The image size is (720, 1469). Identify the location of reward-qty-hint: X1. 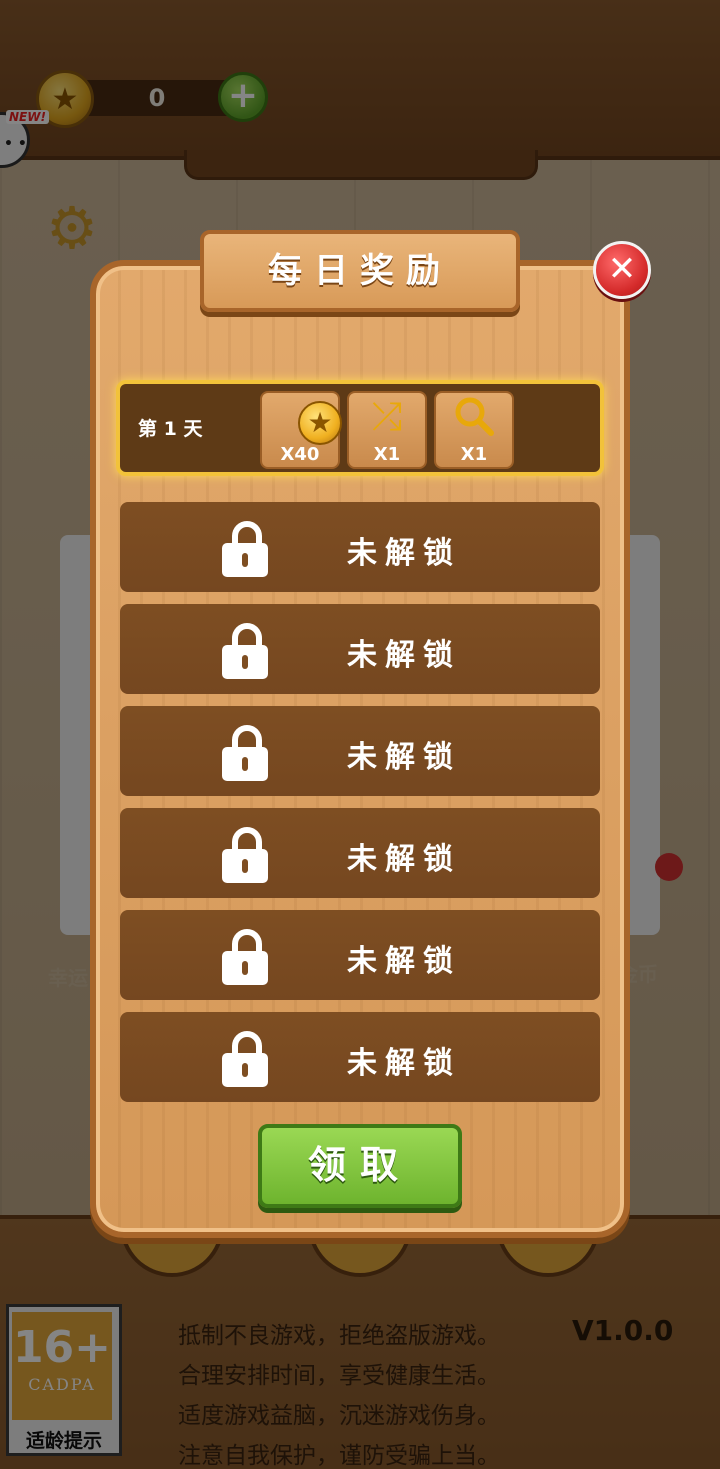
(474, 454).